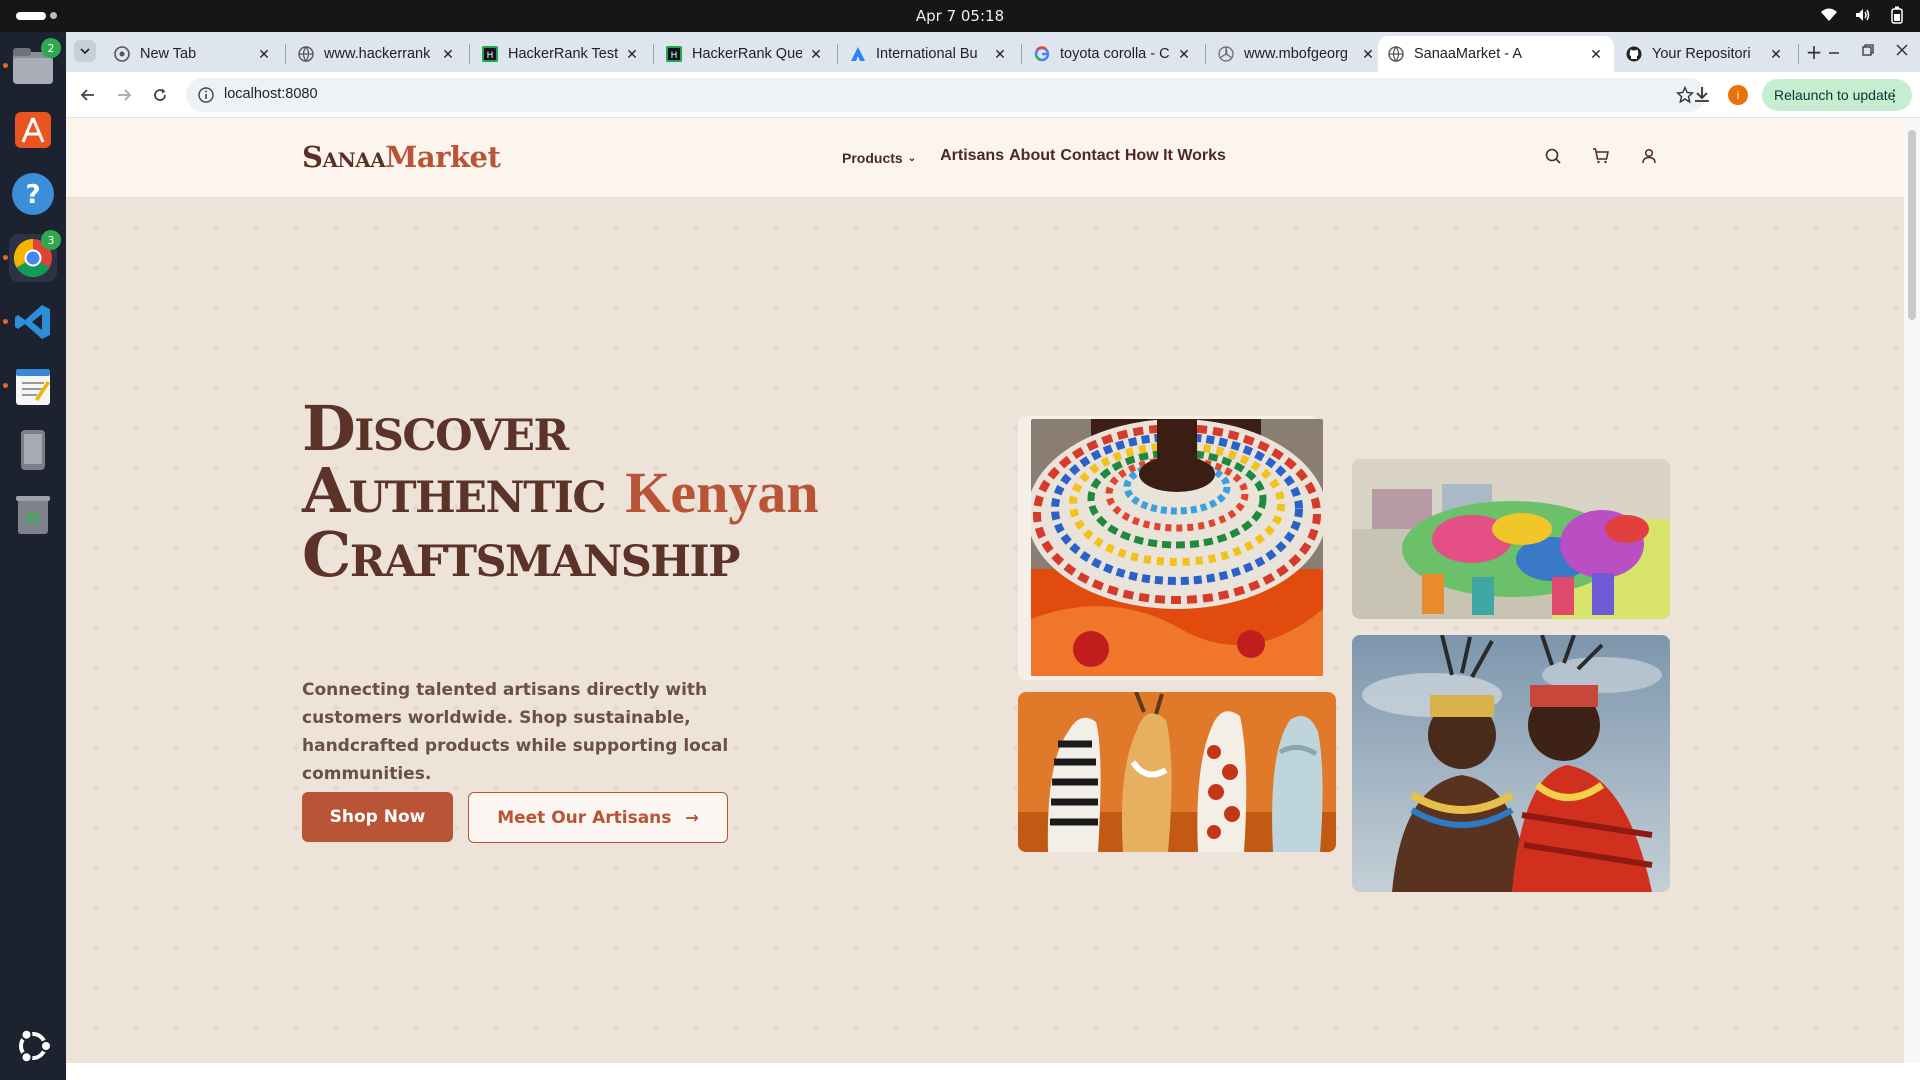 The width and height of the screenshot is (1920, 1080). What do you see at coordinates (1897, 15) in the screenshot?
I see `battery-icon` at bounding box center [1897, 15].